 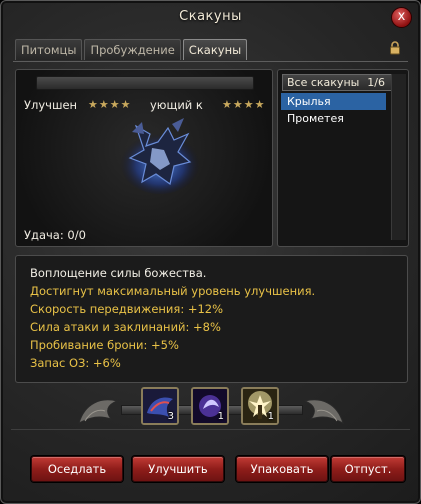 What do you see at coordinates (127, 309) in the screenshot?
I see `stat-line-speed: Скорость передвижения: +12%` at bounding box center [127, 309].